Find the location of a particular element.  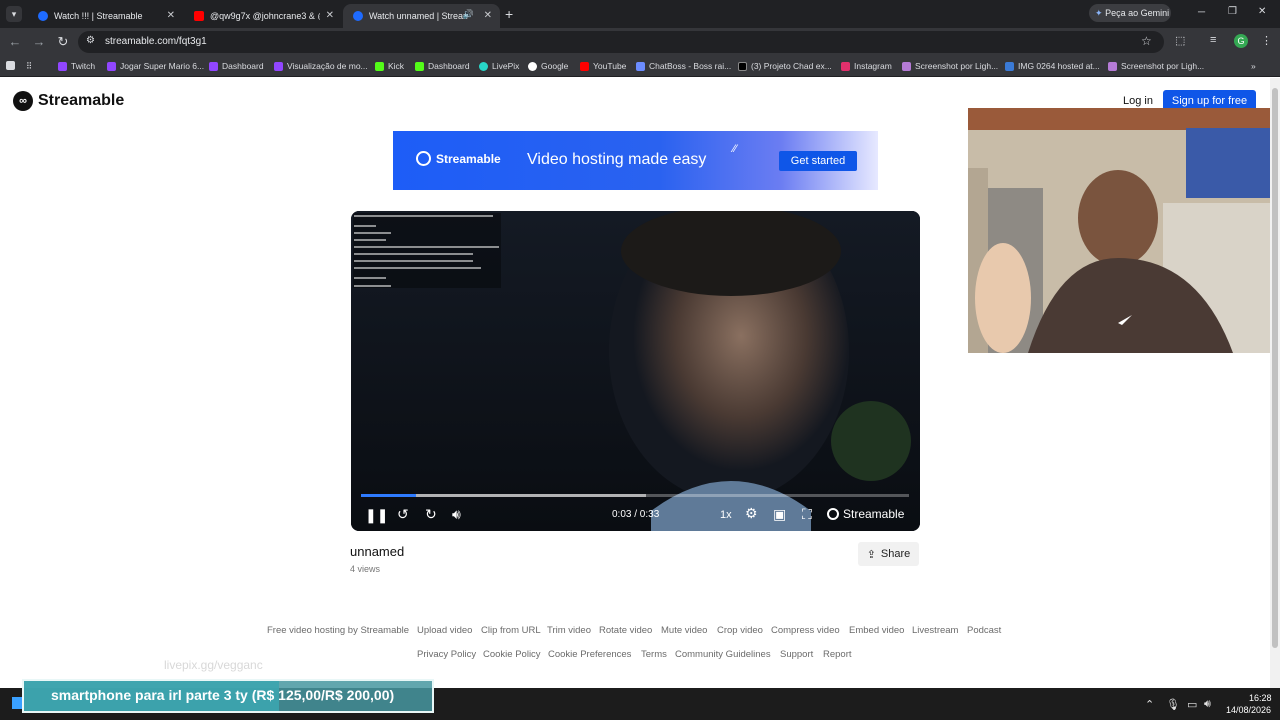

fullscreen-icon: ⛶ is located at coordinates (807, 514).